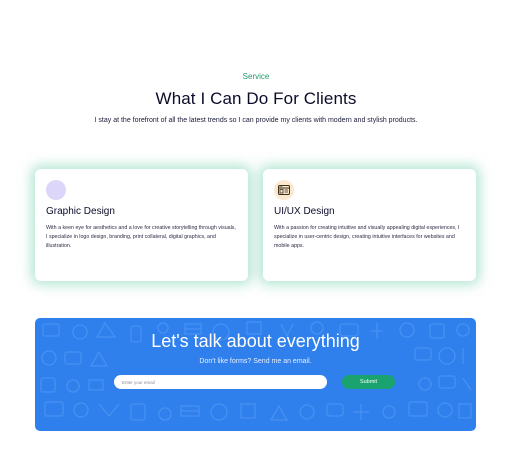 Image resolution: width=512 pixels, height=472 pixels. What do you see at coordinates (56, 190) in the screenshot?
I see `palette-icon` at bounding box center [56, 190].